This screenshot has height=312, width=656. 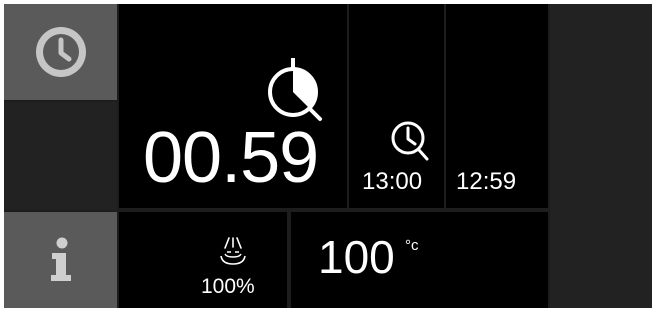 What do you see at coordinates (392, 181) in the screenshot?
I see `start-time: 13:00` at bounding box center [392, 181].